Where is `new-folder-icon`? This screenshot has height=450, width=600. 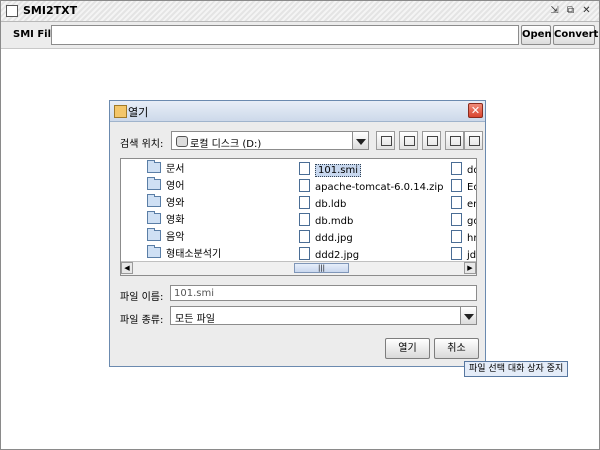 new-folder-icon is located at coordinates (431, 140).